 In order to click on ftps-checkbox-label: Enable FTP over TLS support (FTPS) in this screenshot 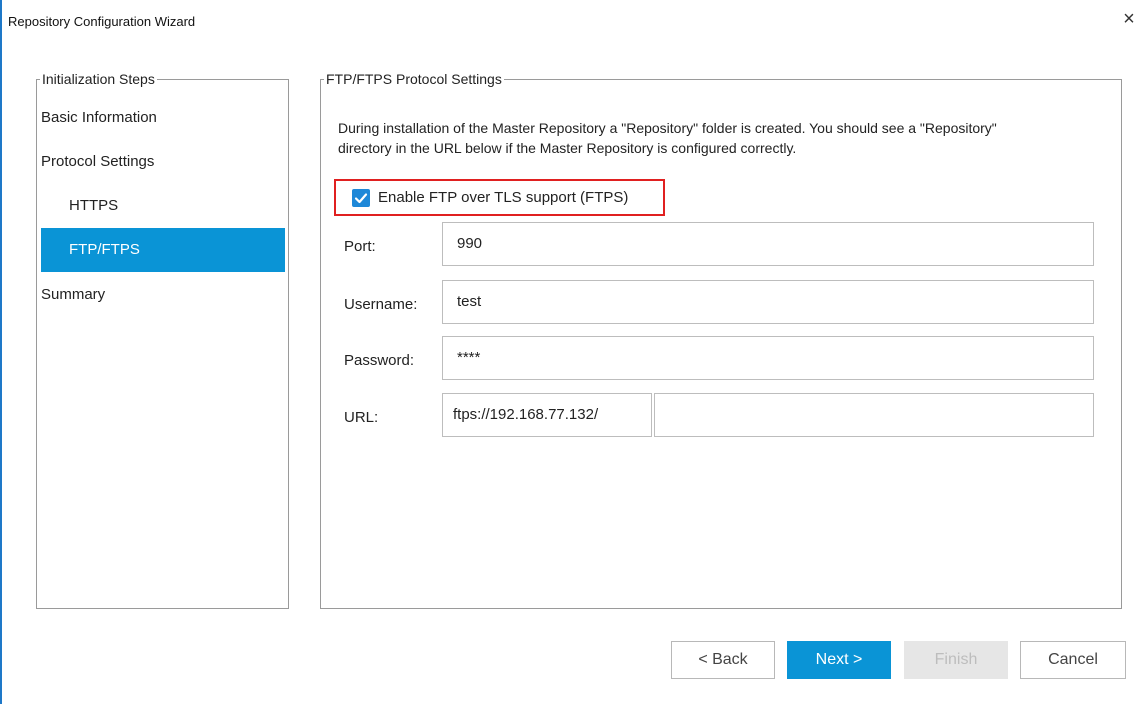, I will do `click(503, 198)`.